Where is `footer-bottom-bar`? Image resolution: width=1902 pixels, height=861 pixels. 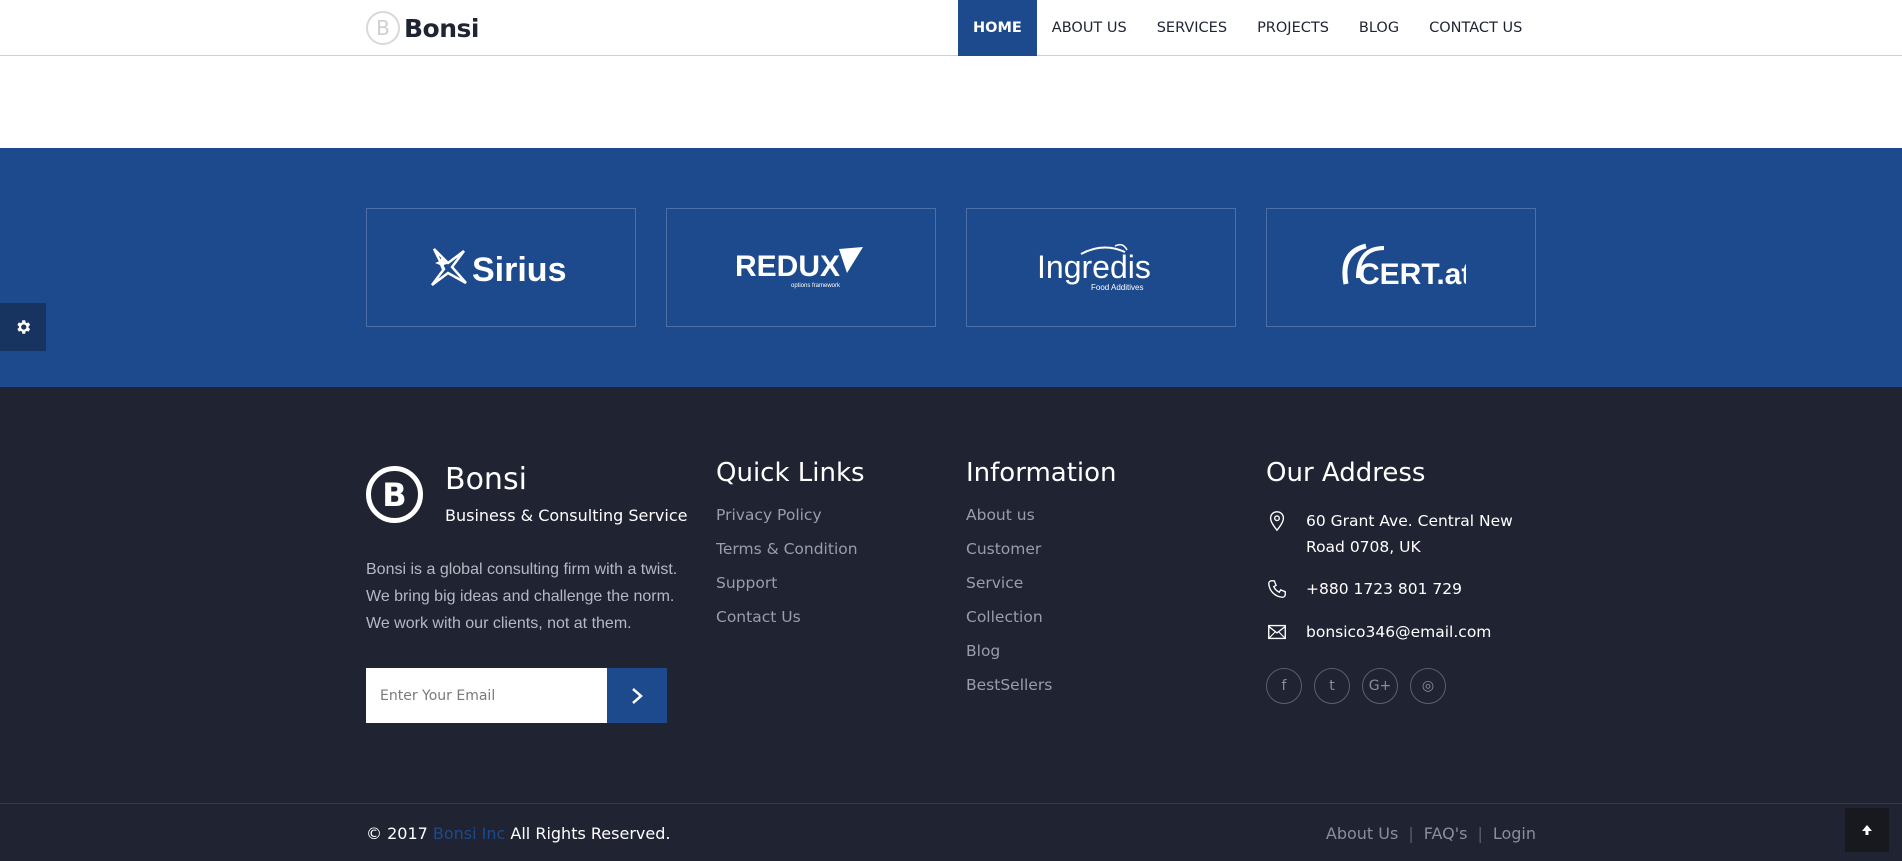 footer-bottom-bar is located at coordinates (951, 832).